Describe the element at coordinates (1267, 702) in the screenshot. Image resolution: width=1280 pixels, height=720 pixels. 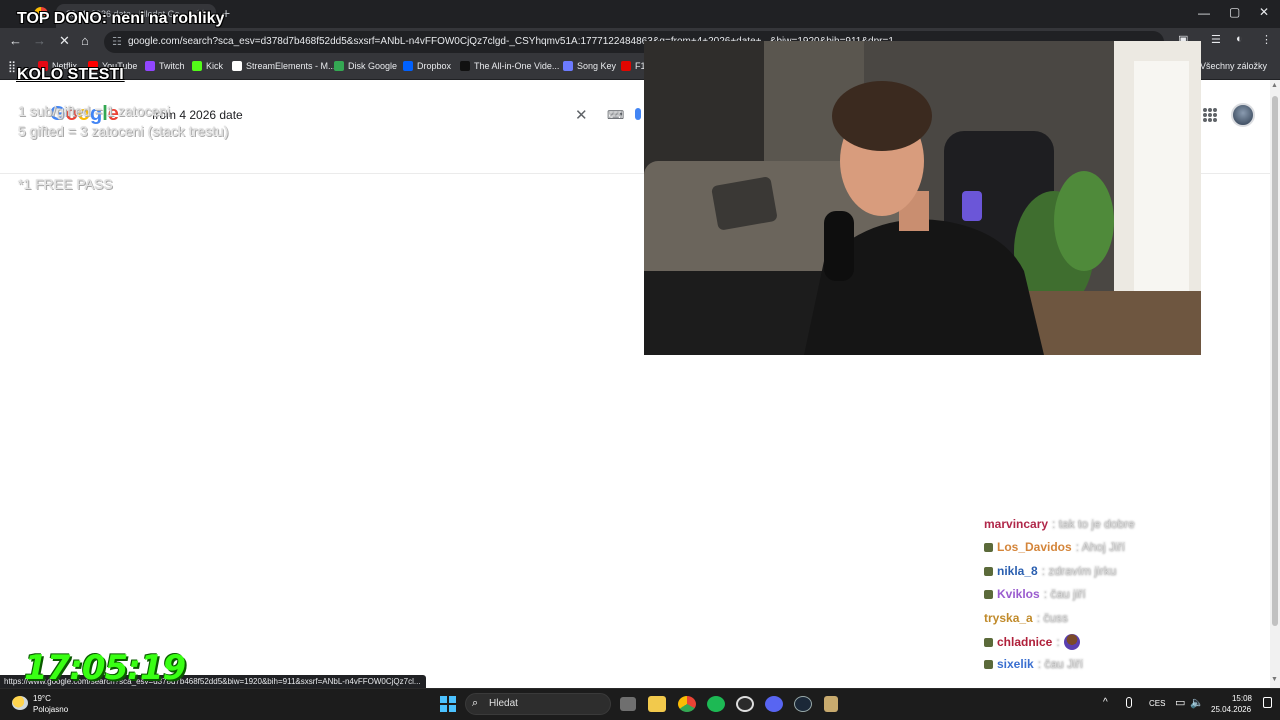
I see `notifications-icon` at that location.